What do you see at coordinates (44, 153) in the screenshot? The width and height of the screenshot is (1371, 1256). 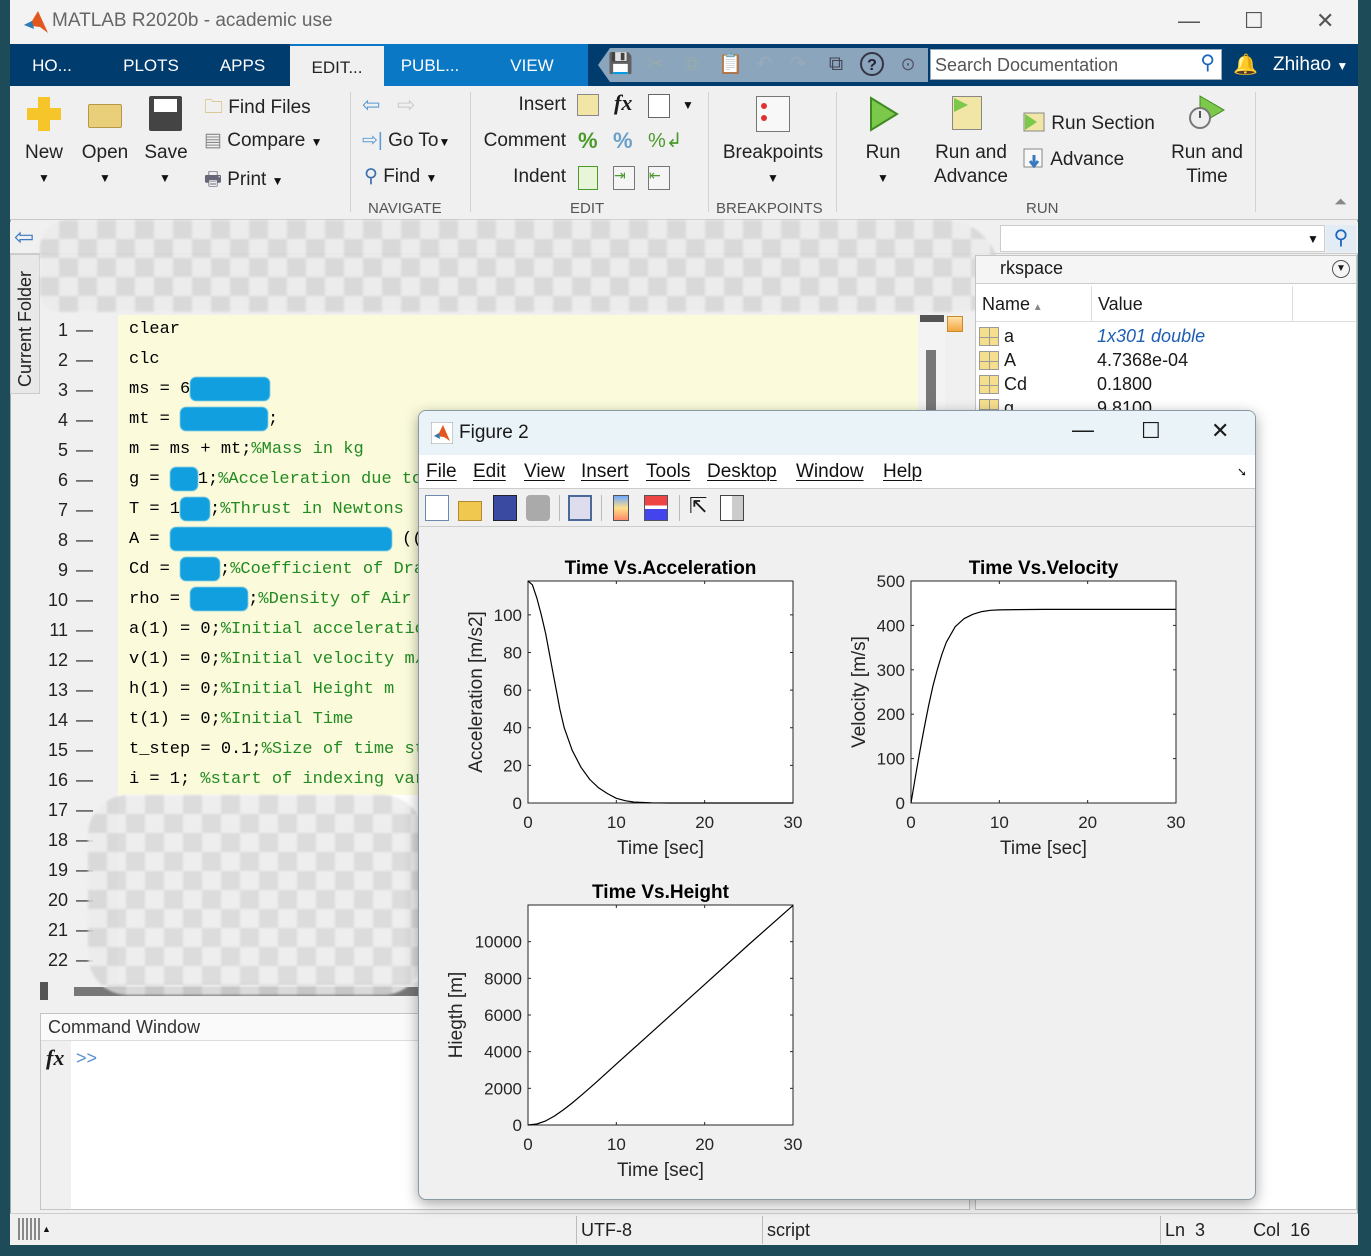 I see `new-button: New` at bounding box center [44, 153].